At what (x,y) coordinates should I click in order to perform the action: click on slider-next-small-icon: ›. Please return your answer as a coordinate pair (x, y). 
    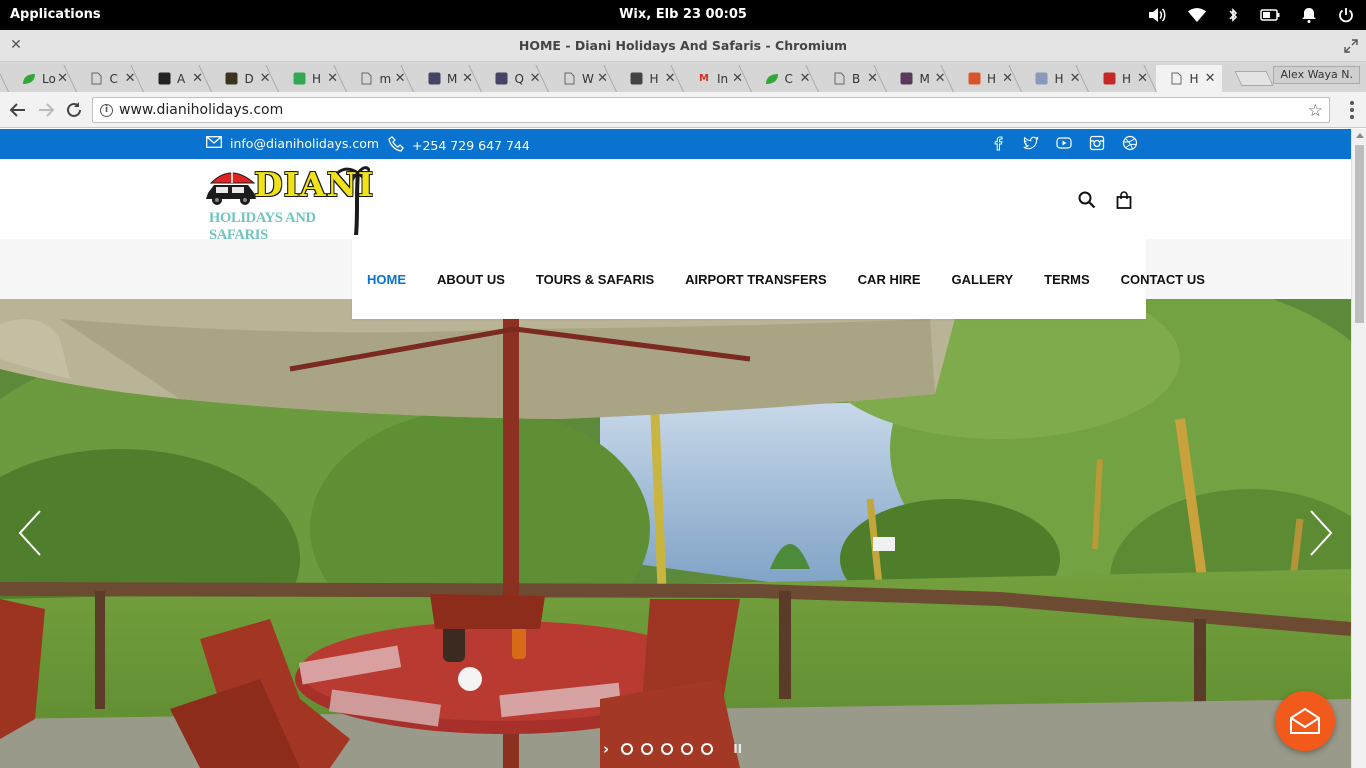
    Looking at the image, I should click on (606, 749).